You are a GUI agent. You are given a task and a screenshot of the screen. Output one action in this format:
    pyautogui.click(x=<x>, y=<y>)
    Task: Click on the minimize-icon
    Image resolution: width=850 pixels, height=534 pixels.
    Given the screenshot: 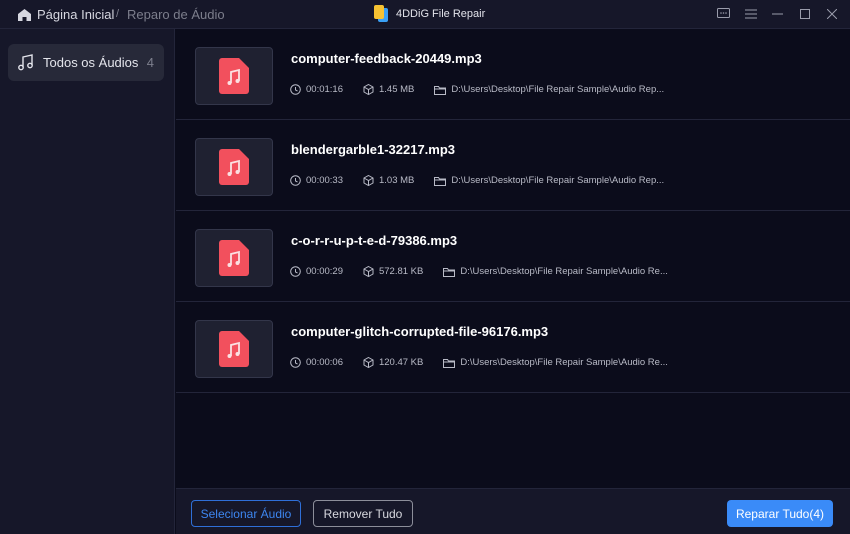 What is the action you would take?
    pyautogui.click(x=777, y=14)
    